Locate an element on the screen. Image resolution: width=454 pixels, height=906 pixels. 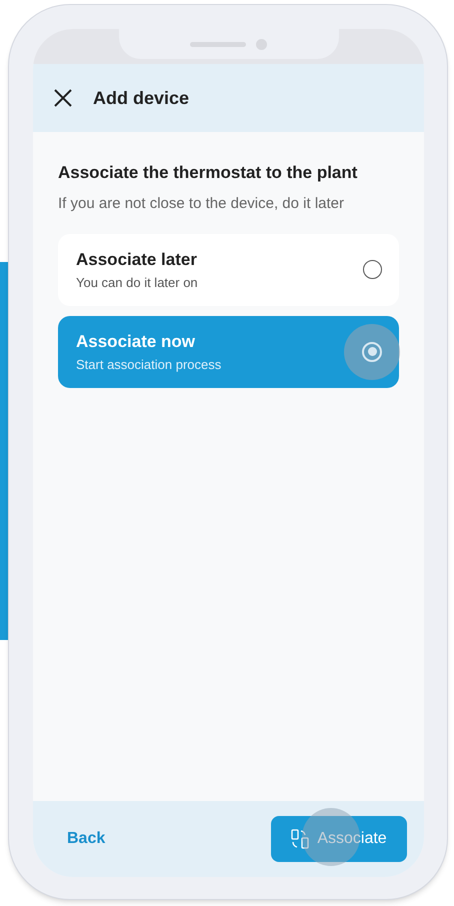
close-icon is located at coordinates (63, 98).